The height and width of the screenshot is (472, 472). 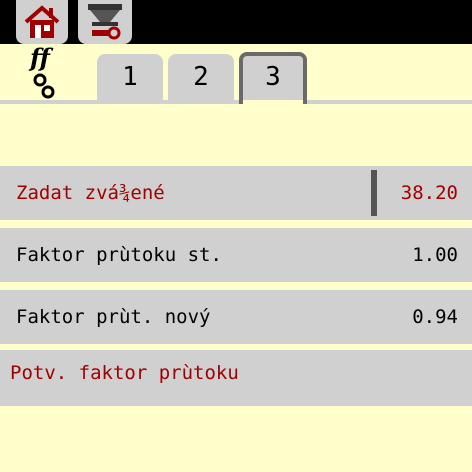 What do you see at coordinates (236, 317) in the screenshot?
I see `new-flow-factor-row: Faktor prùt. nový 0.94` at bounding box center [236, 317].